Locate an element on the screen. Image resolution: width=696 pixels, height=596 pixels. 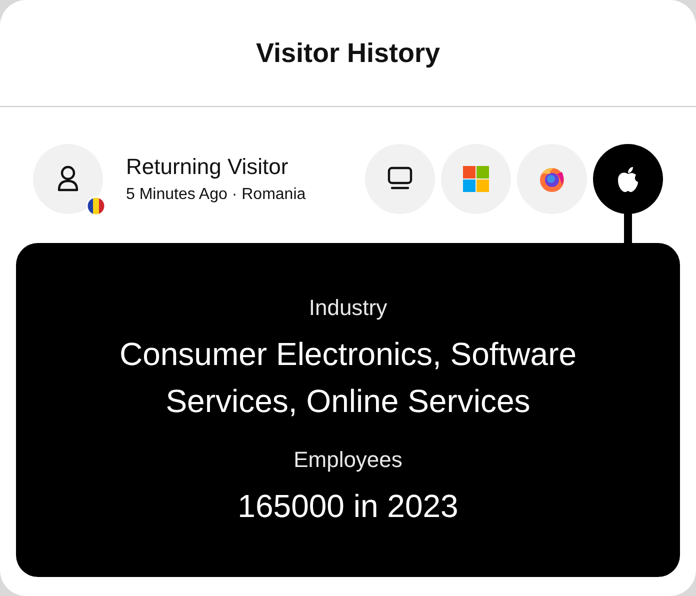
apple-icon is located at coordinates (628, 179).